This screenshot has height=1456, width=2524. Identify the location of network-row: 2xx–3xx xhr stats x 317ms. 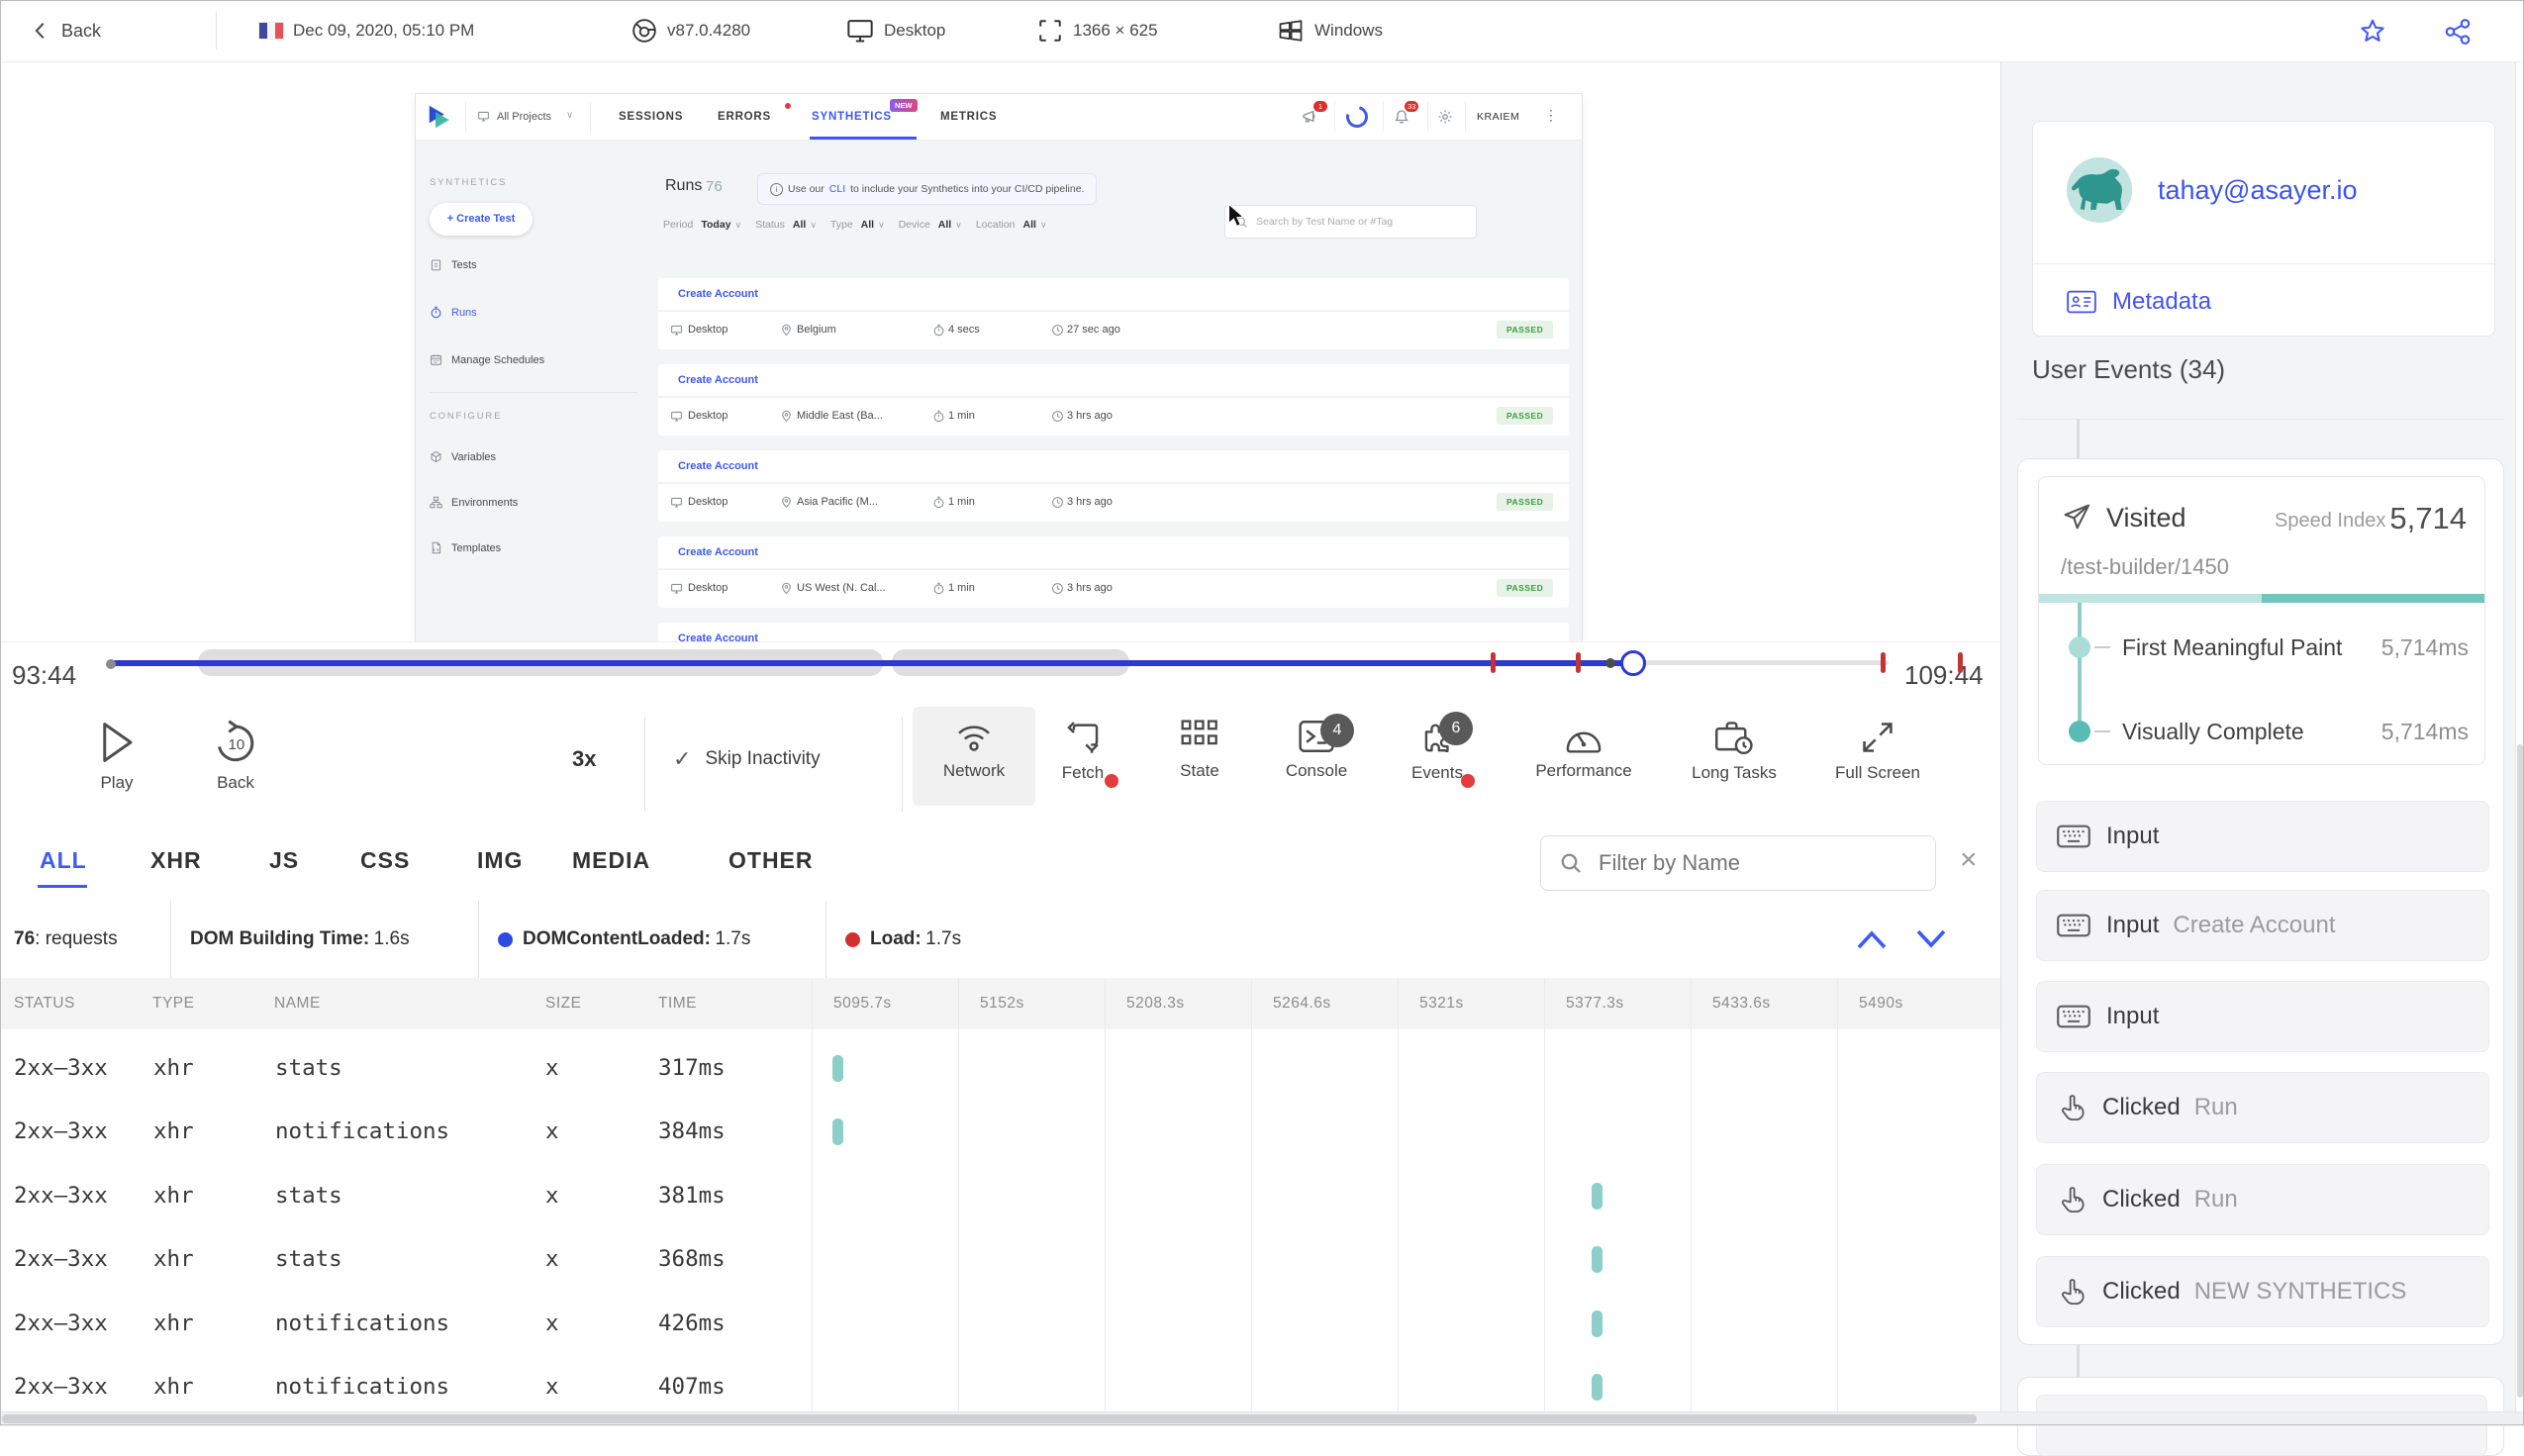
(1000, 1068).